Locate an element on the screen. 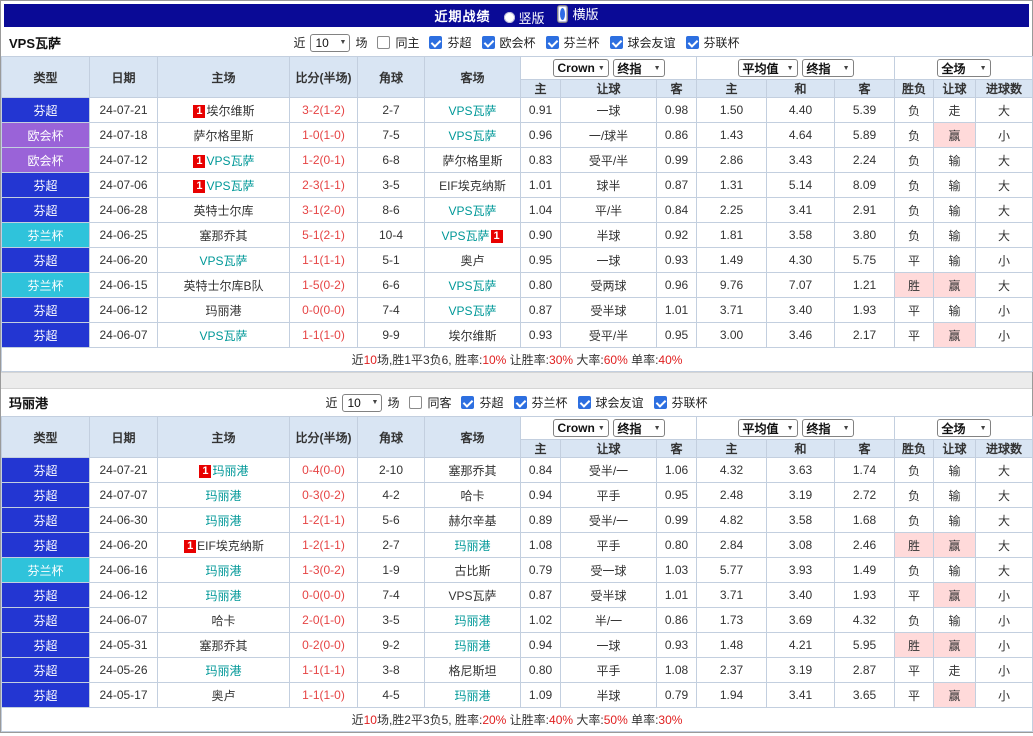  away-team-name: 赫尔辛基 is located at coordinates (472, 521).